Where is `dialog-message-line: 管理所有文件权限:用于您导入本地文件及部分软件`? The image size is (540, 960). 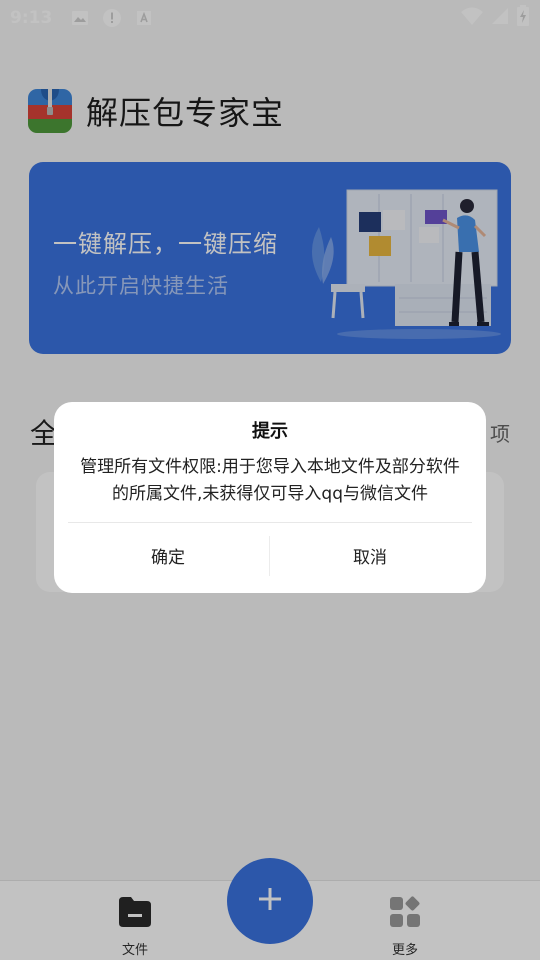 dialog-message-line: 管理所有文件权限:用于您导入本地文件及部分软件 is located at coordinates (270, 467).